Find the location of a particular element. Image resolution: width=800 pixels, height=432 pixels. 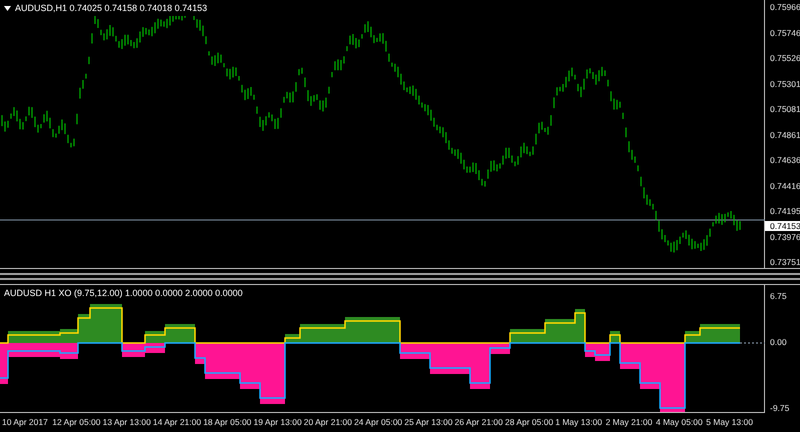

indicator-axis-label: 6.75 is located at coordinates (778, 296).